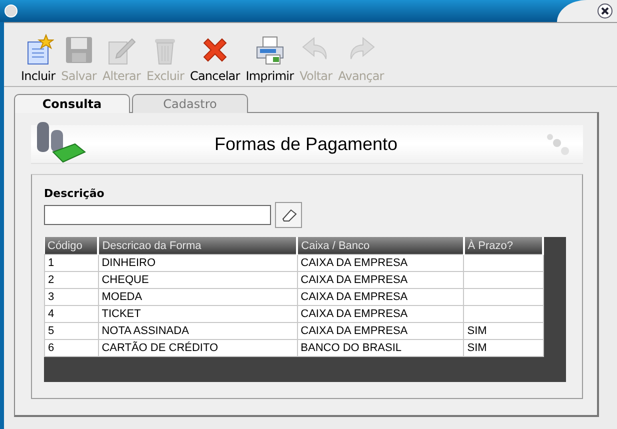 This screenshot has width=617, height=429. I want to click on header-title: Formas de Pagamento, so click(306, 144).